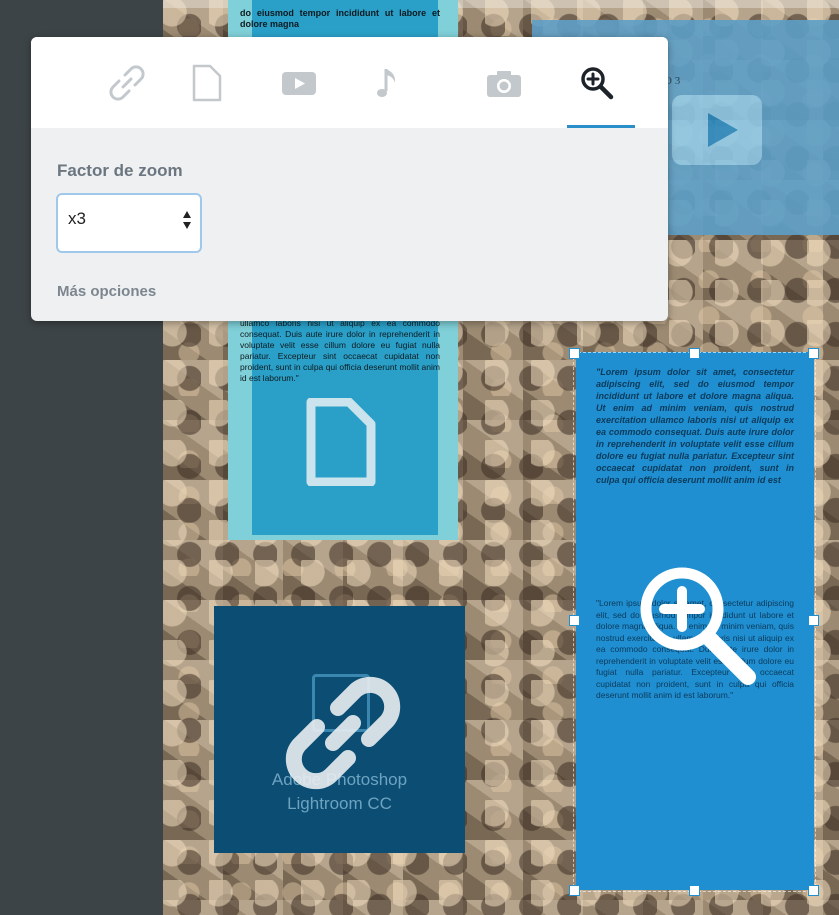 The height and width of the screenshot is (915, 839). I want to click on document-overlay-icon, so click(341, 442).